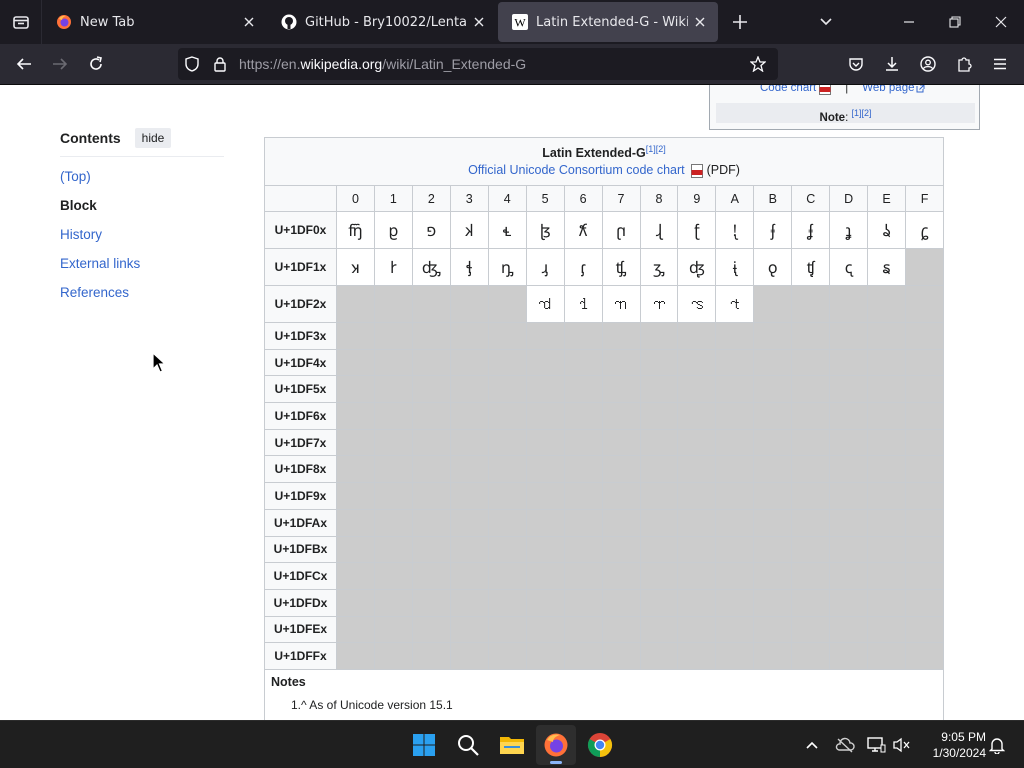 This screenshot has width=1024, height=768. Describe the element at coordinates (545, 304) in the screenshot. I see `code-point-cell: 𝼥` at that location.